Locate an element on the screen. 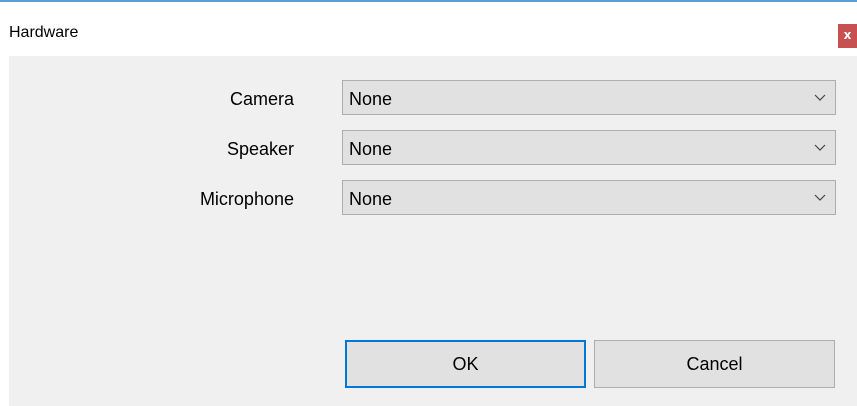  microphone-dropdown: None is located at coordinates (589, 197).